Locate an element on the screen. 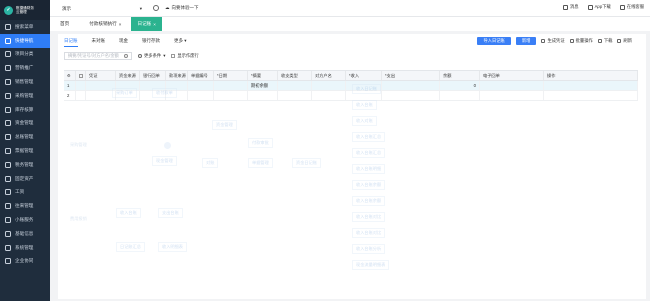  table-row: 1 期初余额 0 is located at coordinates (351, 86).